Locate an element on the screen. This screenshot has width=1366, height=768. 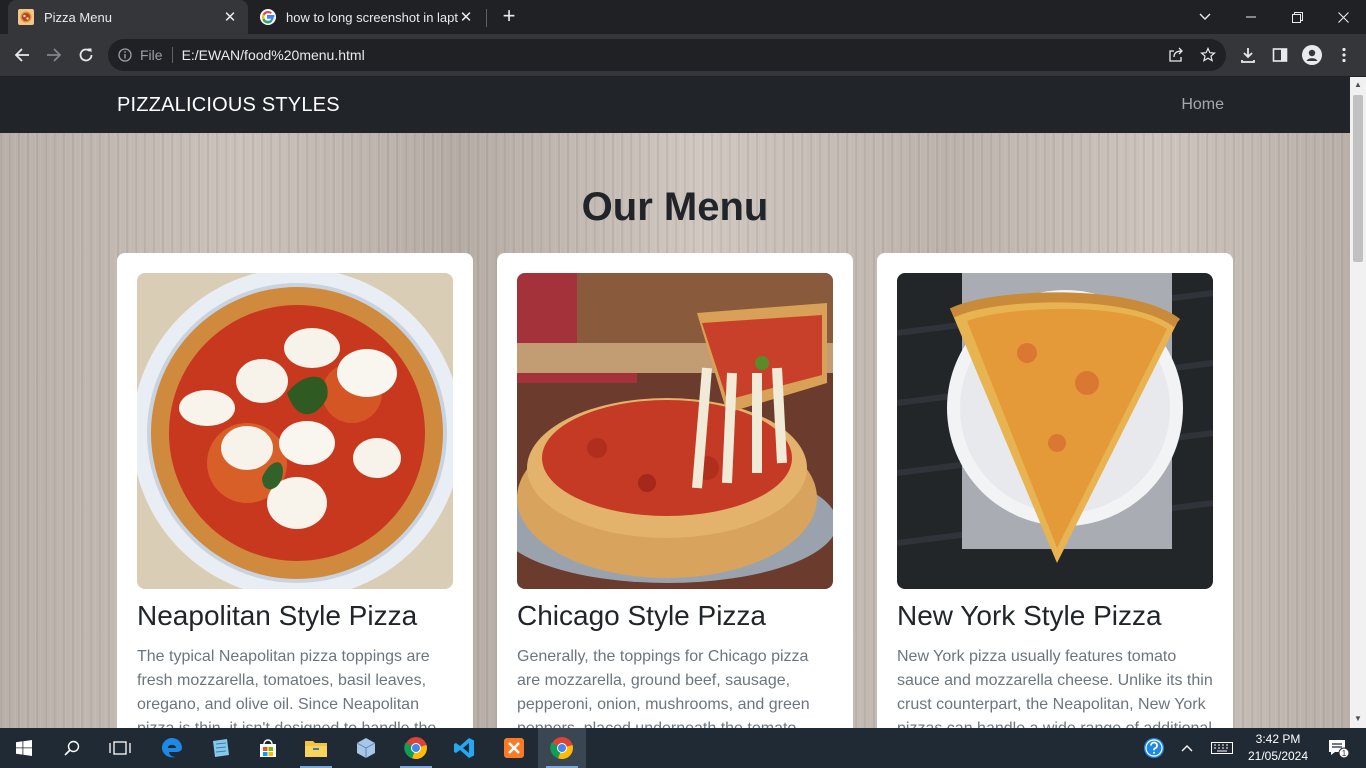
clock-time: 3:42 PM is located at coordinates (1278, 739).